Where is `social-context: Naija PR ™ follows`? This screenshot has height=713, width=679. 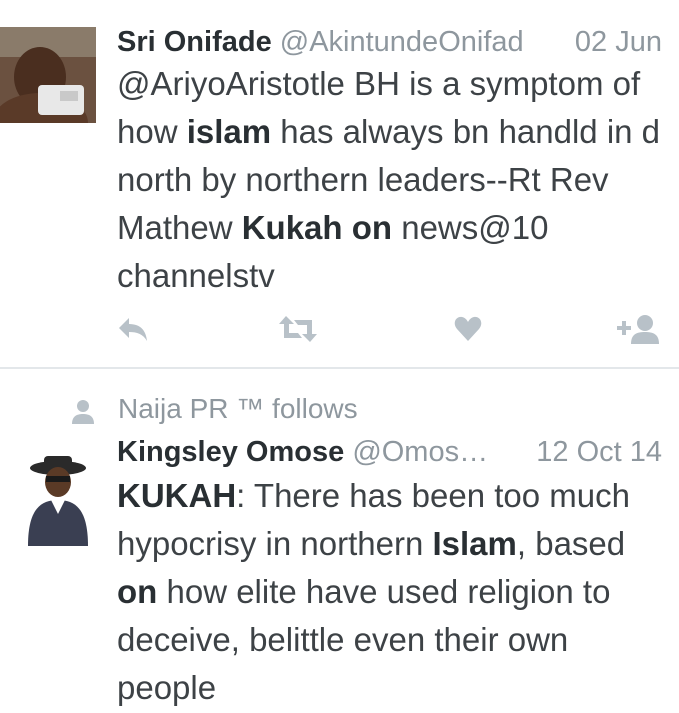
social-context: Naija PR ™ follows is located at coordinates (214, 409).